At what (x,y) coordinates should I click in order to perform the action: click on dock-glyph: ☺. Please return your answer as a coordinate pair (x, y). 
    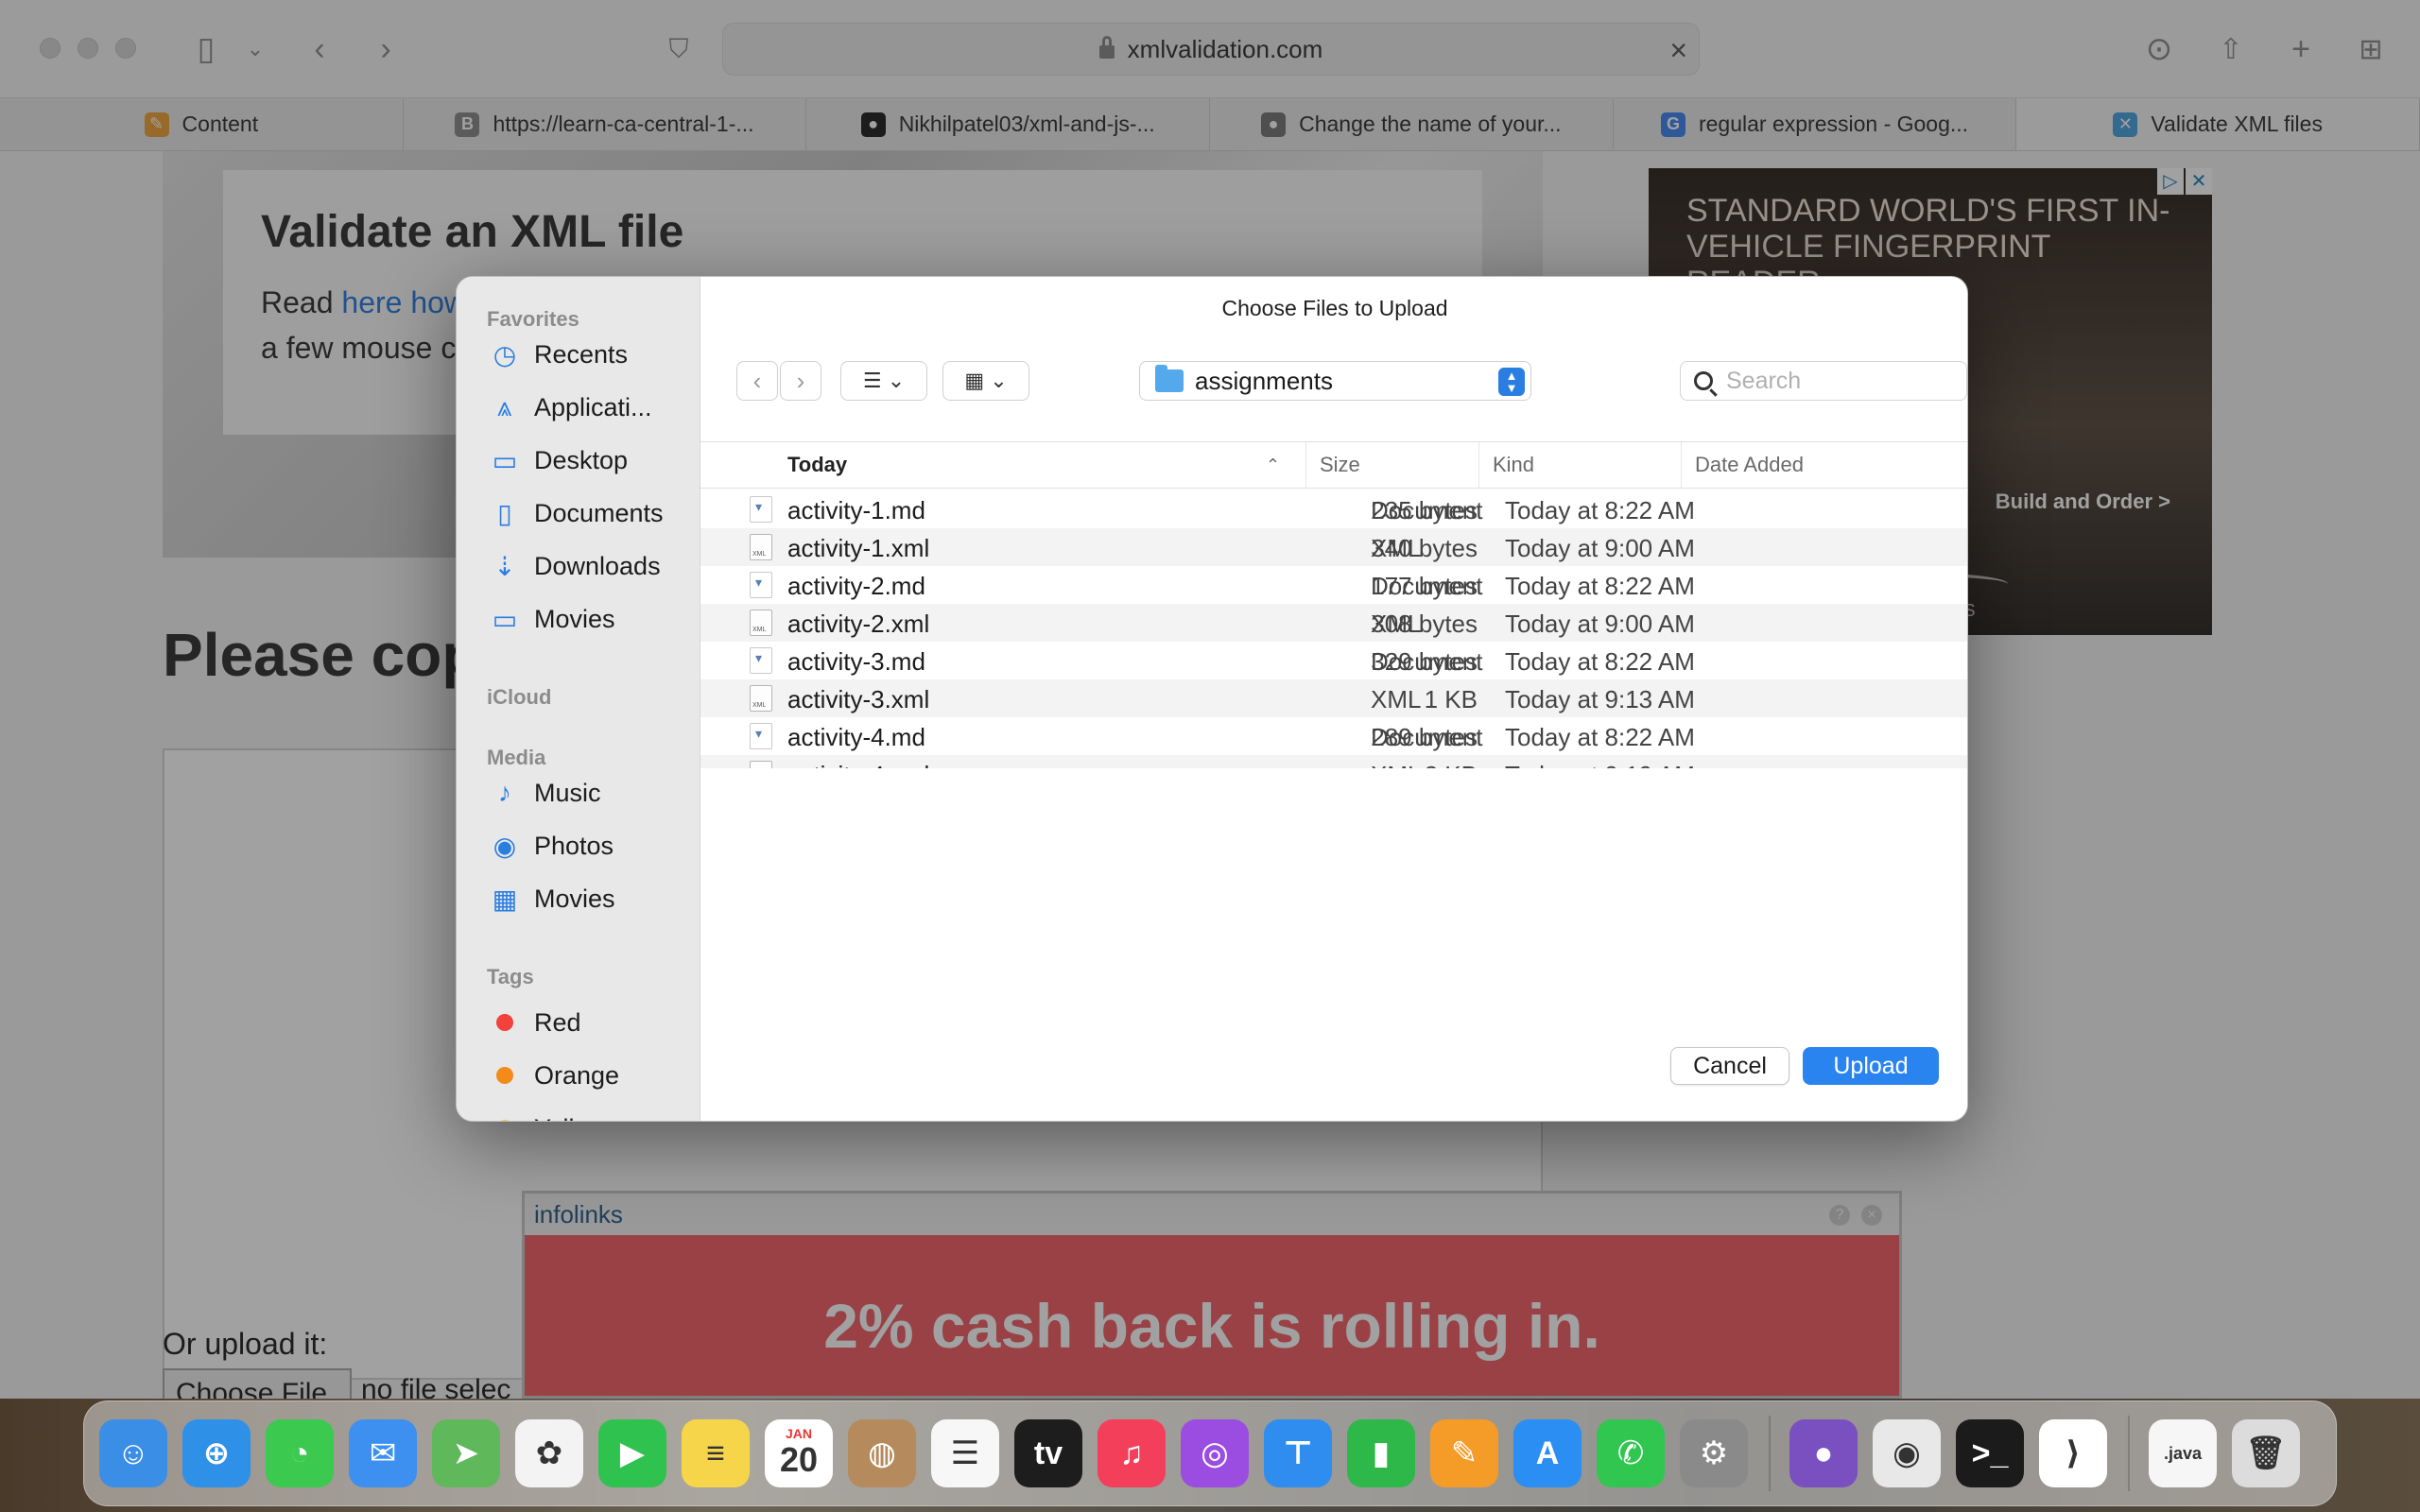
    Looking at the image, I should click on (133, 1453).